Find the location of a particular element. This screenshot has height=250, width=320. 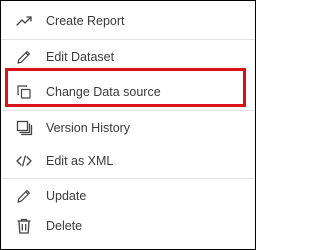

menu-item-edit-as-xml: Edit as XML is located at coordinates (128, 161).